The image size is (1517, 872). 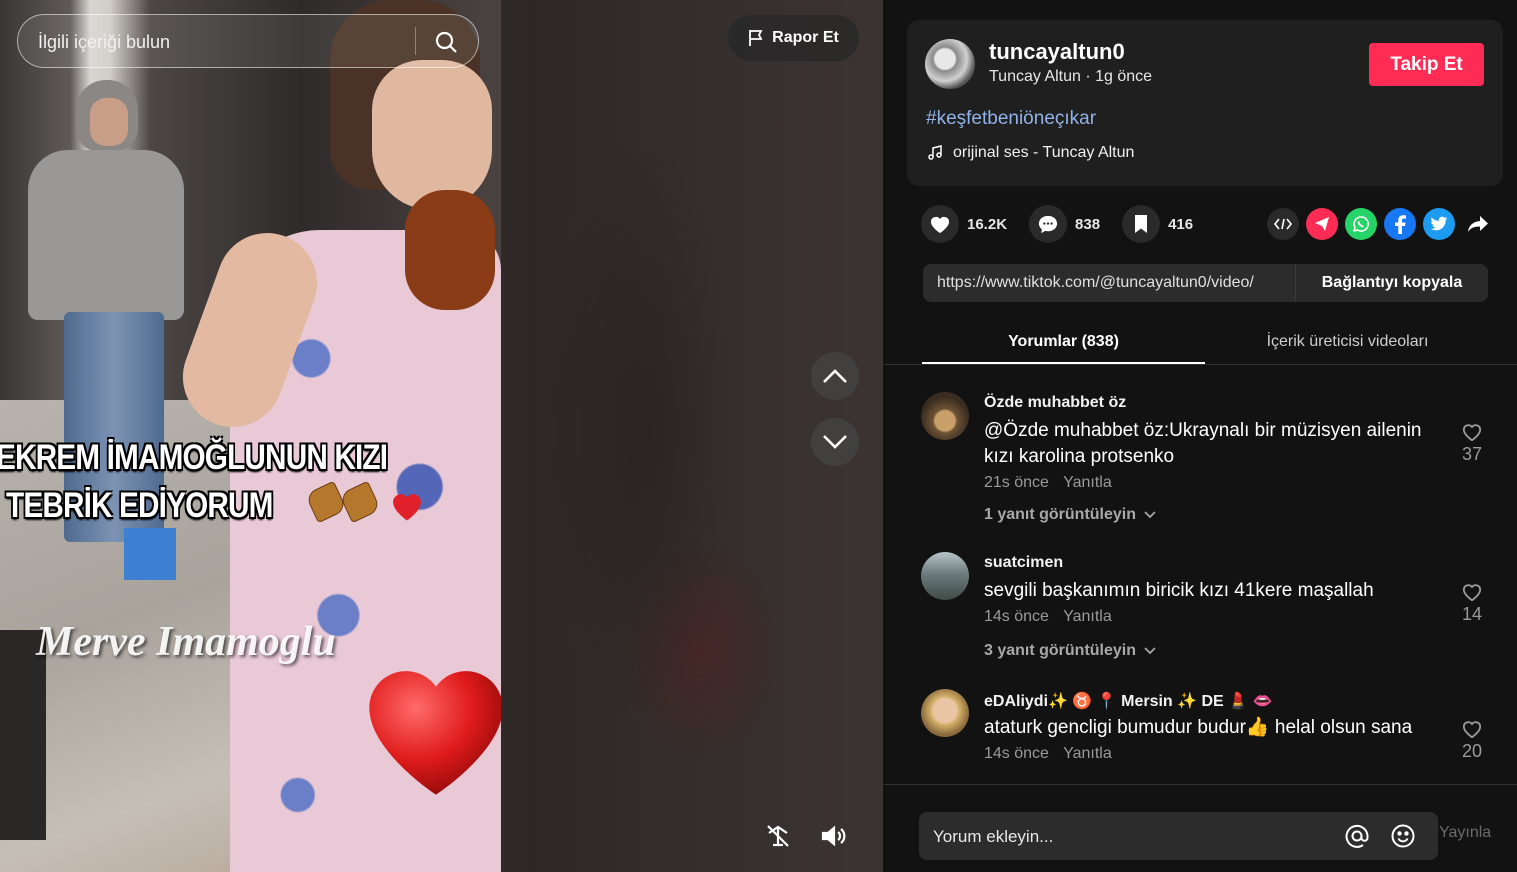 What do you see at coordinates (1472, 454) in the screenshot?
I see `comment-like-count: 37` at bounding box center [1472, 454].